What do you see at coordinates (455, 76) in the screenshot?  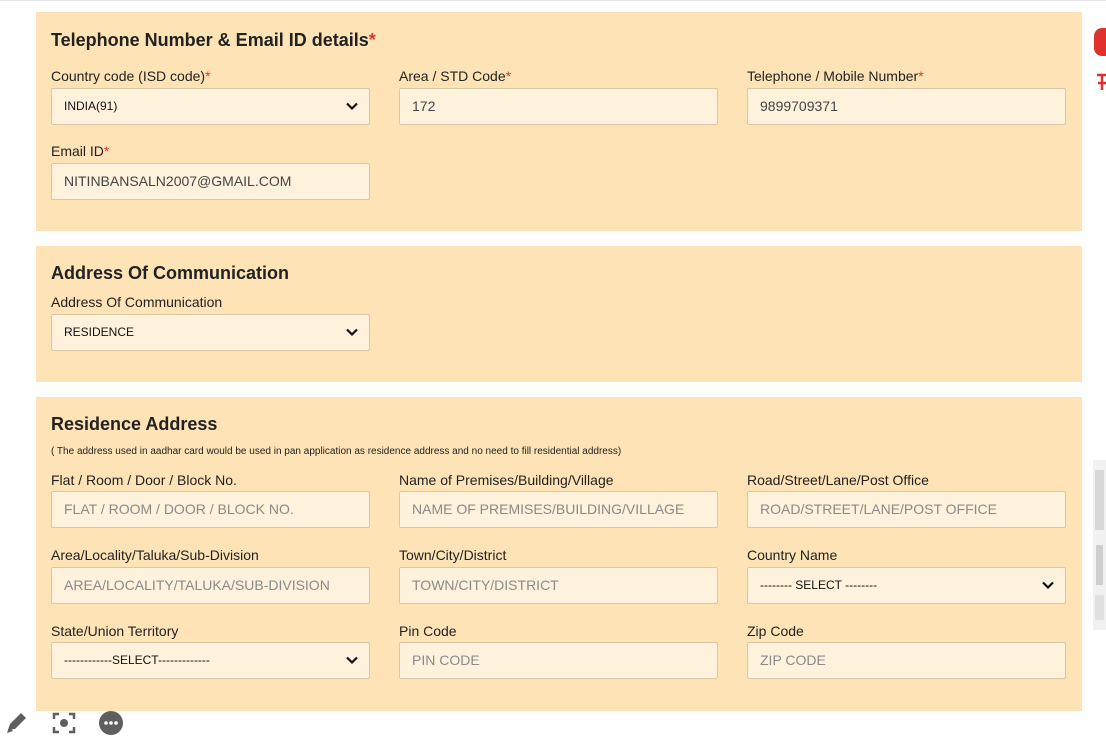 I see `area-code-label: Area / STD Code*` at bounding box center [455, 76].